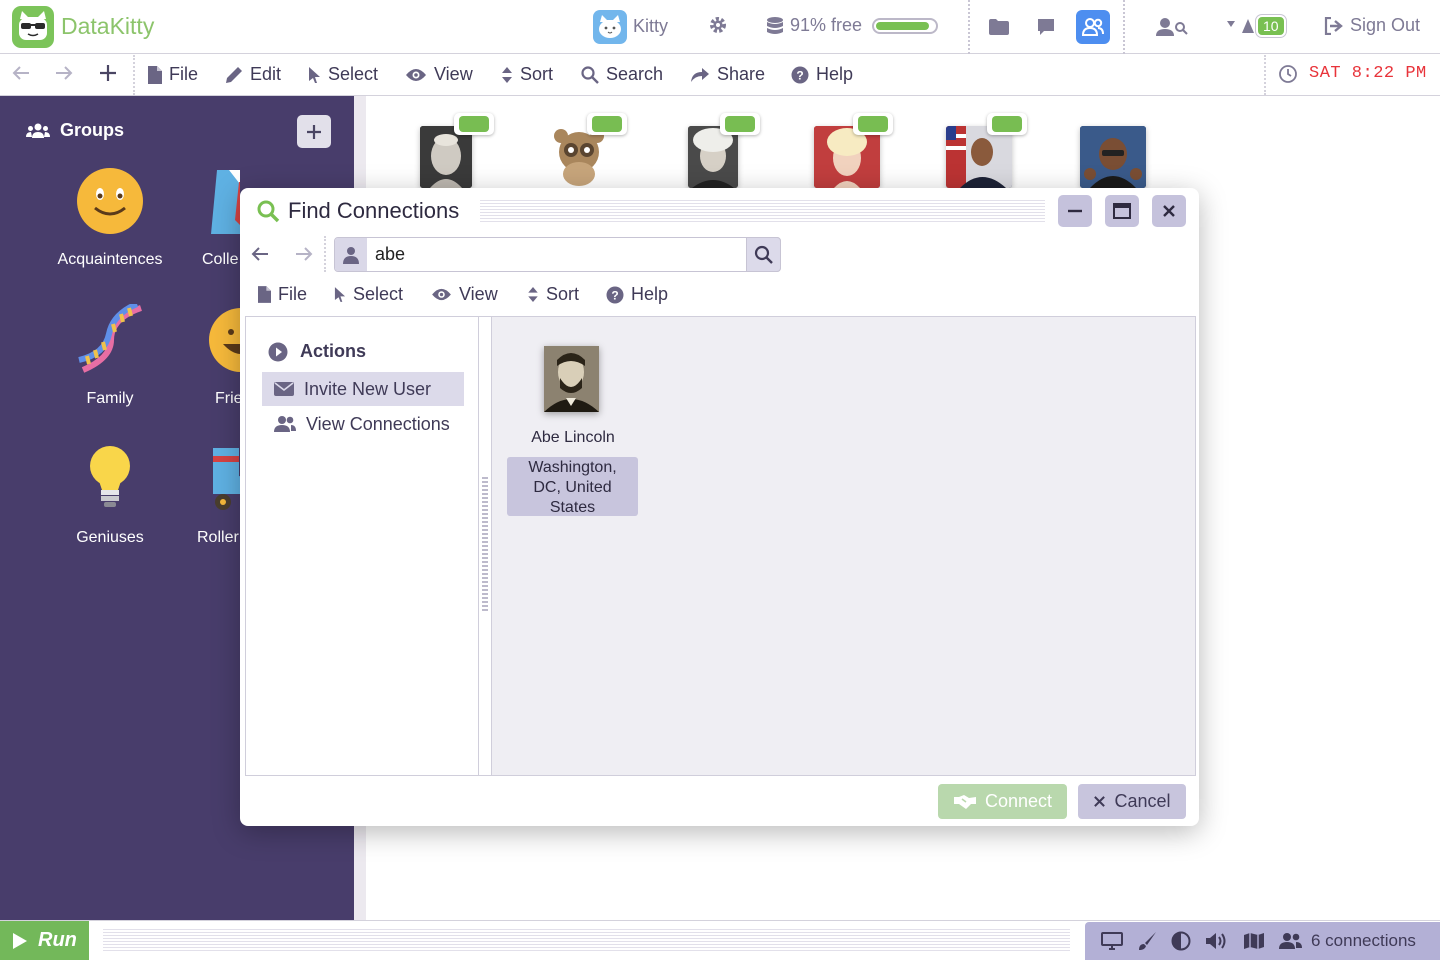 Image resolution: width=1440 pixels, height=960 pixels. Describe the element at coordinates (264, 294) in the screenshot. I see `file-icon` at that location.